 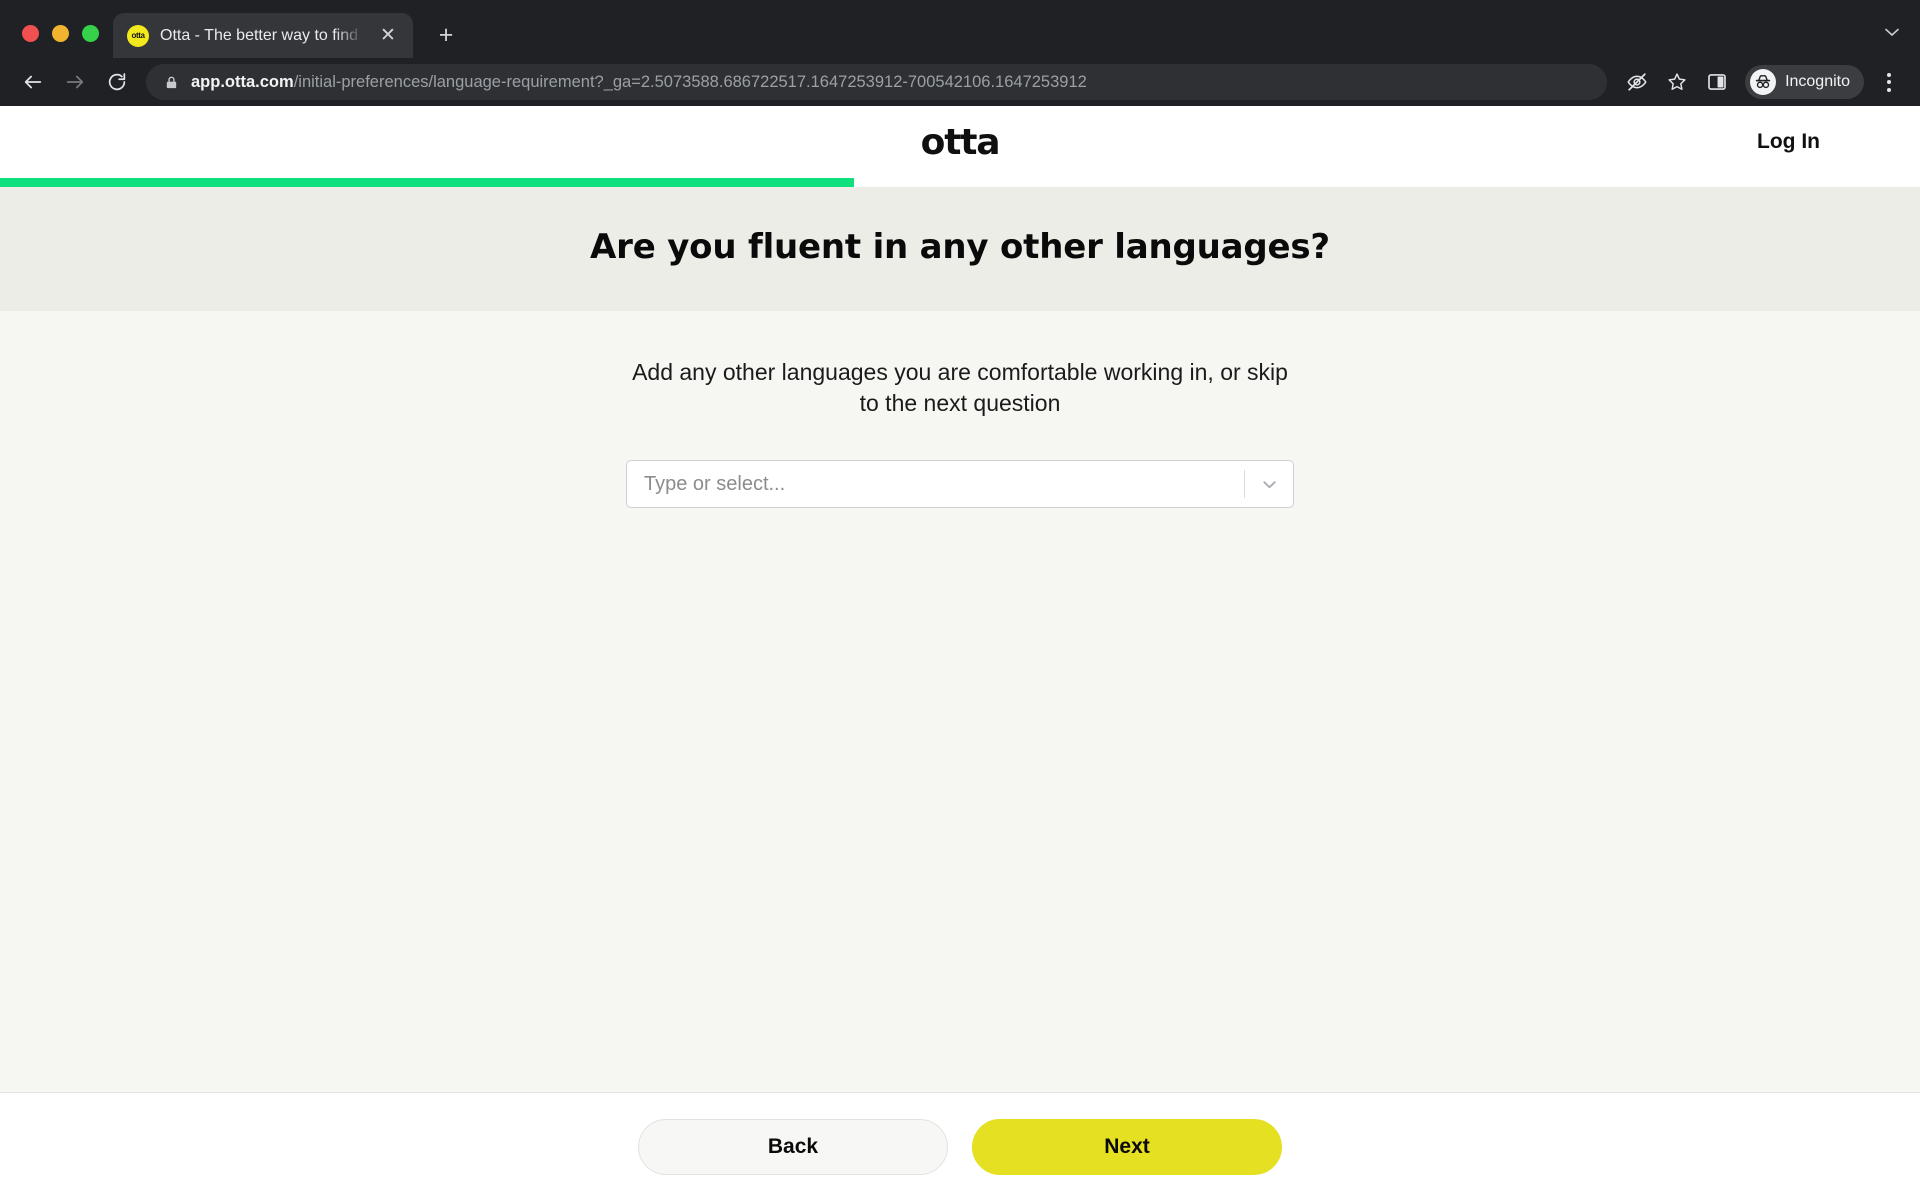 I want to click on progress-bar-track, so click(x=960, y=182).